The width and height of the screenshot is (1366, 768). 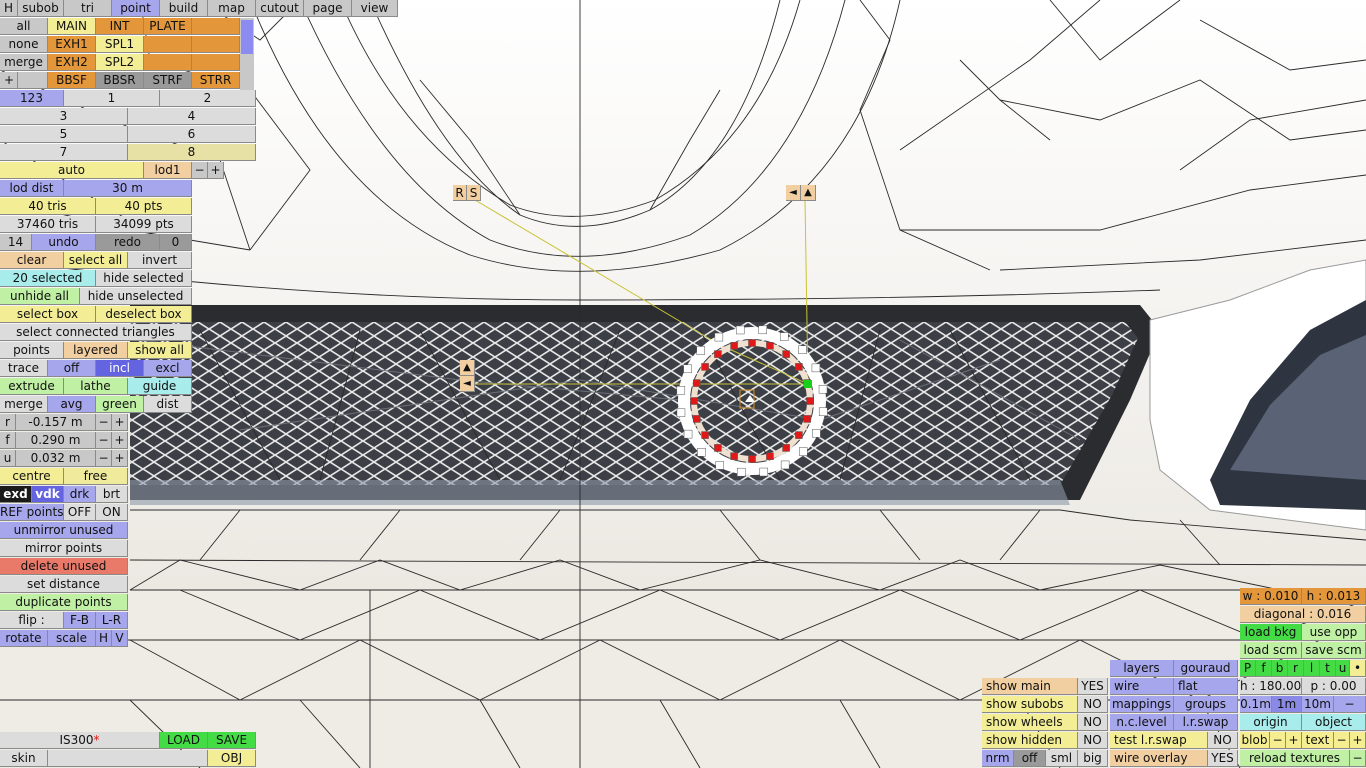 I want to click on save-scm-button: save scm, so click(x=1334, y=650).